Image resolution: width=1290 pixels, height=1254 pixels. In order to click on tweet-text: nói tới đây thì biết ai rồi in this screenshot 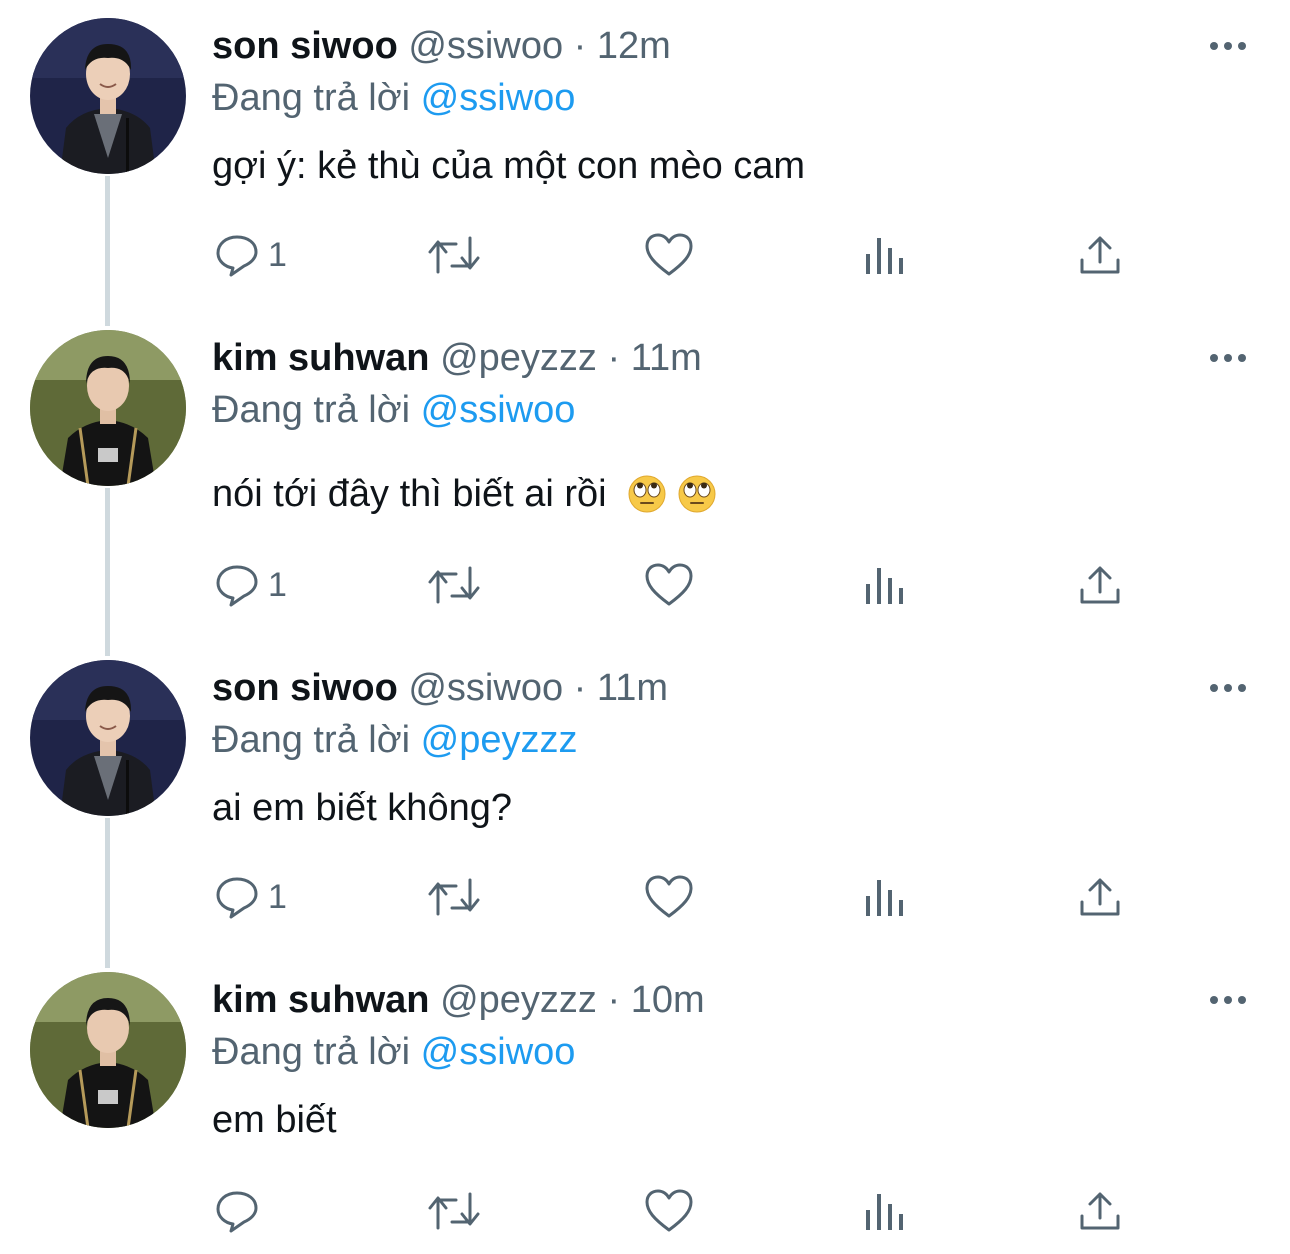, I will do `click(464, 494)`.